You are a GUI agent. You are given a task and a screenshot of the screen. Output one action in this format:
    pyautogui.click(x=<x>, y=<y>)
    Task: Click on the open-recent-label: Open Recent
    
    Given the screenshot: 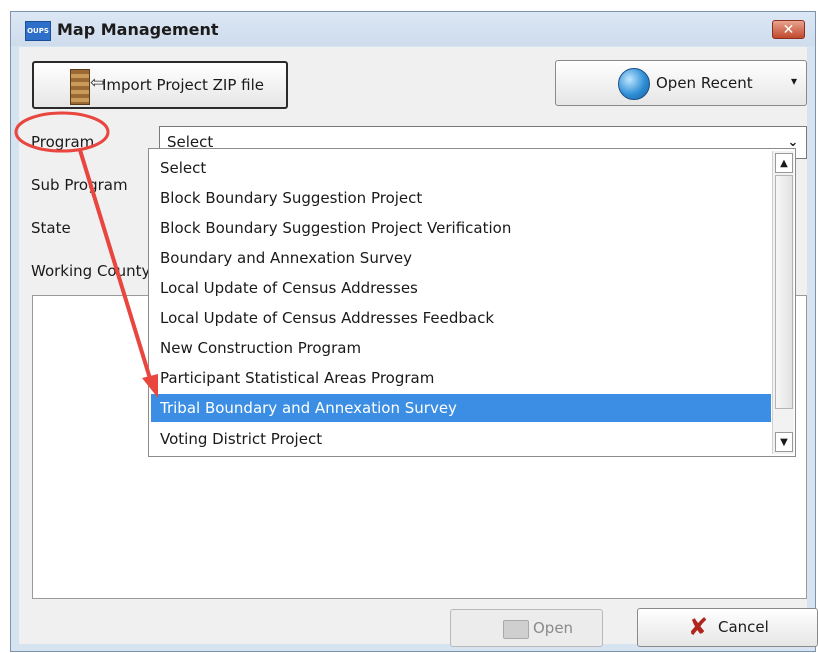 What is the action you would take?
    pyautogui.click(x=704, y=83)
    